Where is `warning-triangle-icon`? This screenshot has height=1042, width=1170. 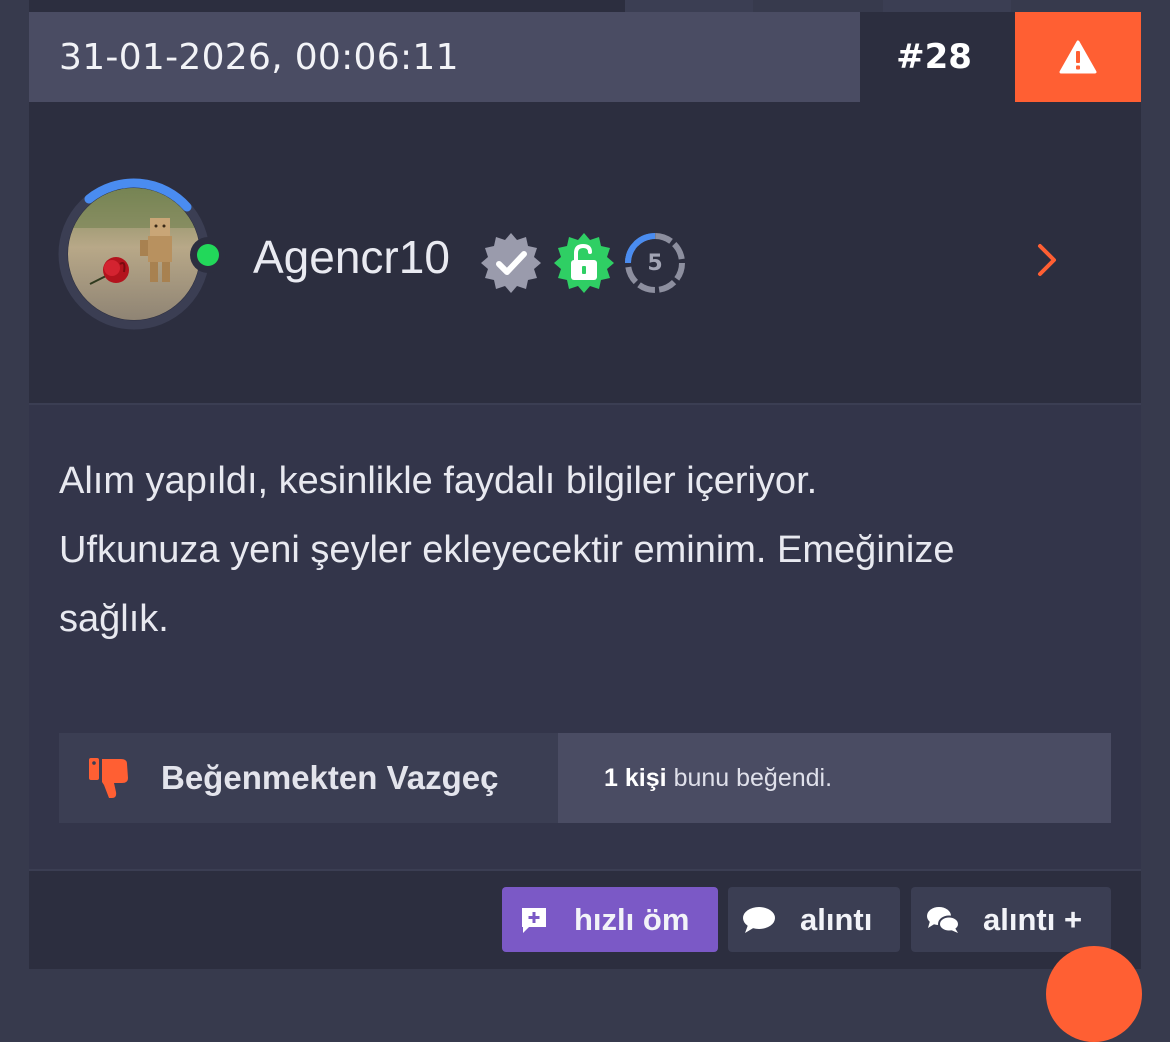 warning-triangle-icon is located at coordinates (1078, 57).